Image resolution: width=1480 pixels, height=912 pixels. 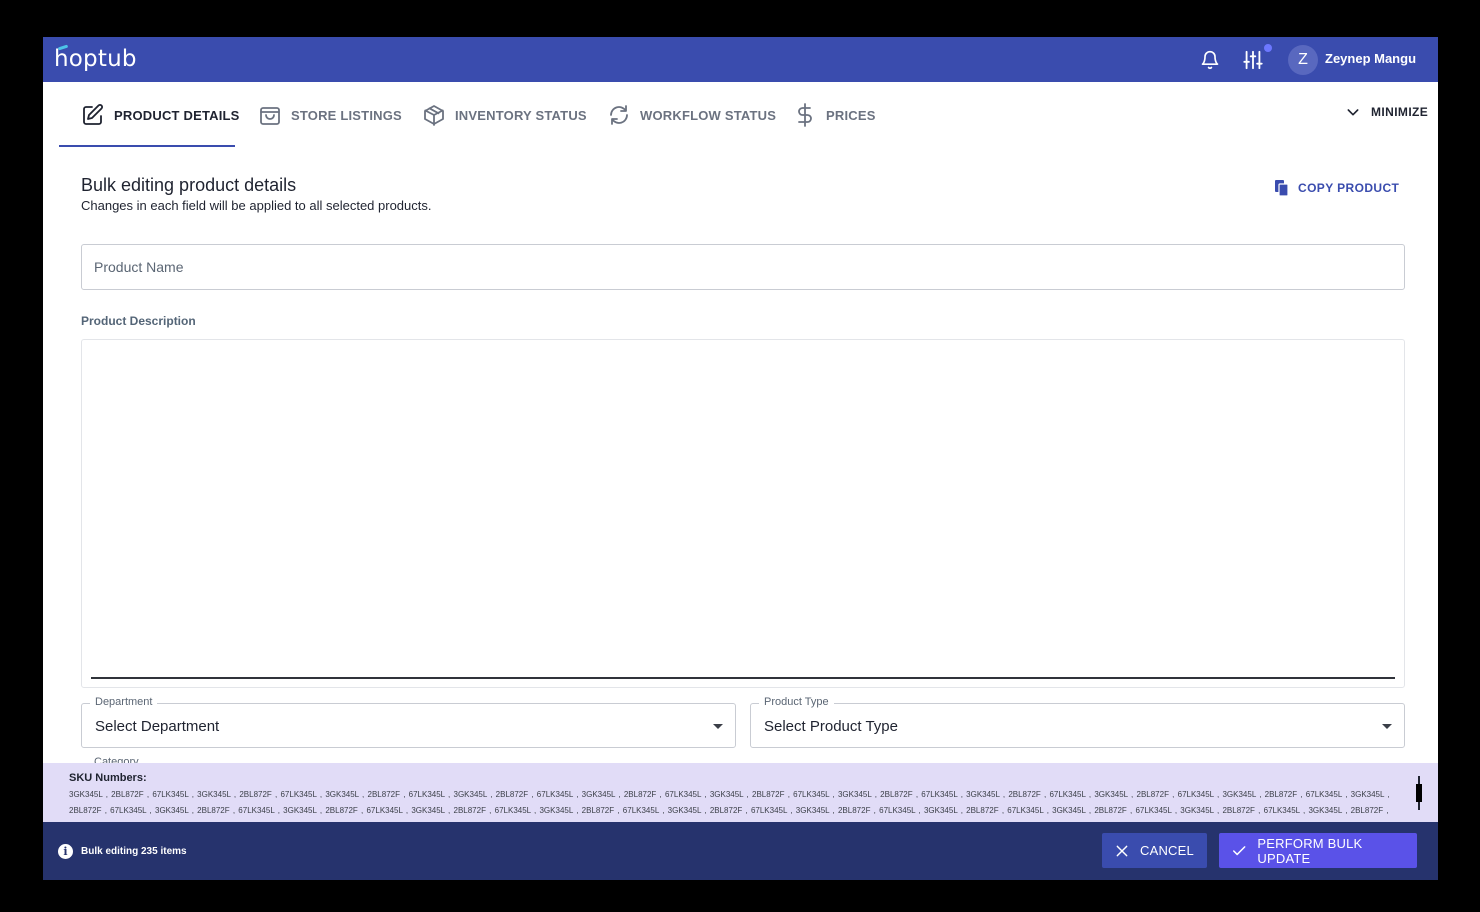 I want to click on cancel-label: CANCEL, so click(x=1167, y=850).